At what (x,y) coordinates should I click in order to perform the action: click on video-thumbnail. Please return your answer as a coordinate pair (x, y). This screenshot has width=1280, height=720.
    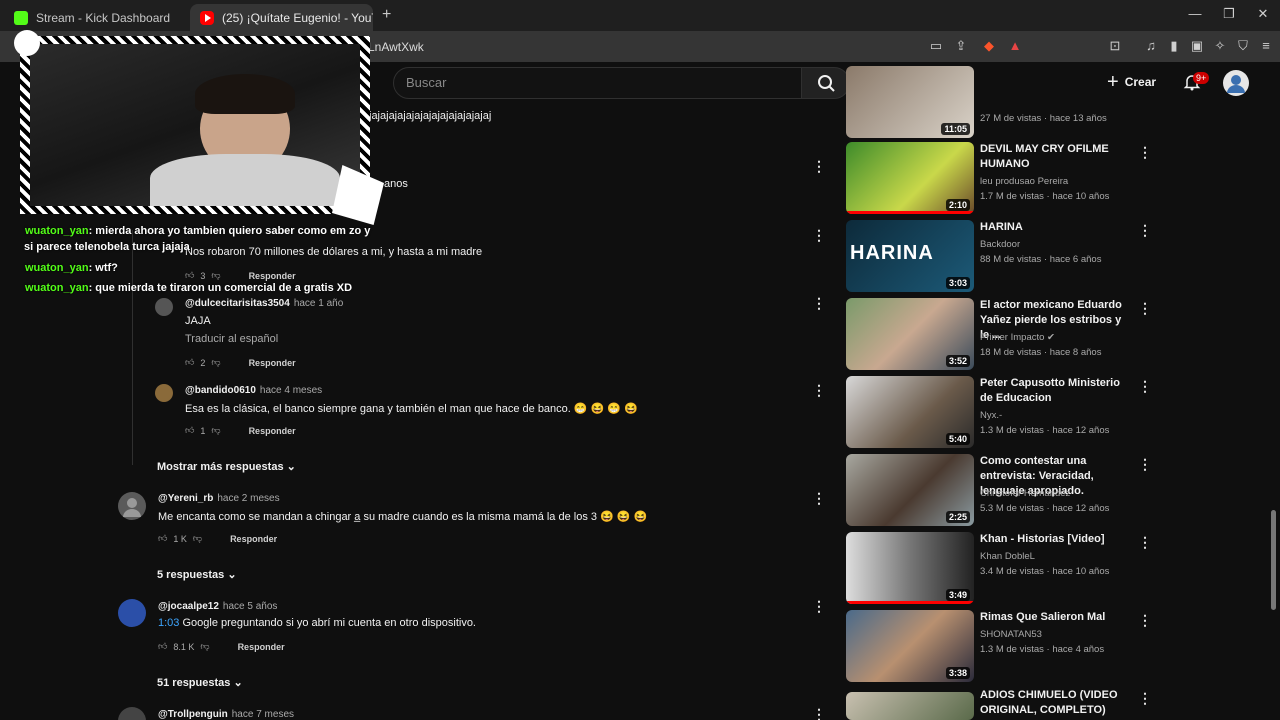
    Looking at the image, I should click on (910, 706).